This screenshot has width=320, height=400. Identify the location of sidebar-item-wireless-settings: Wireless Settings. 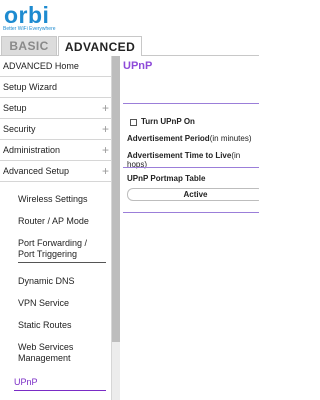
(62, 199).